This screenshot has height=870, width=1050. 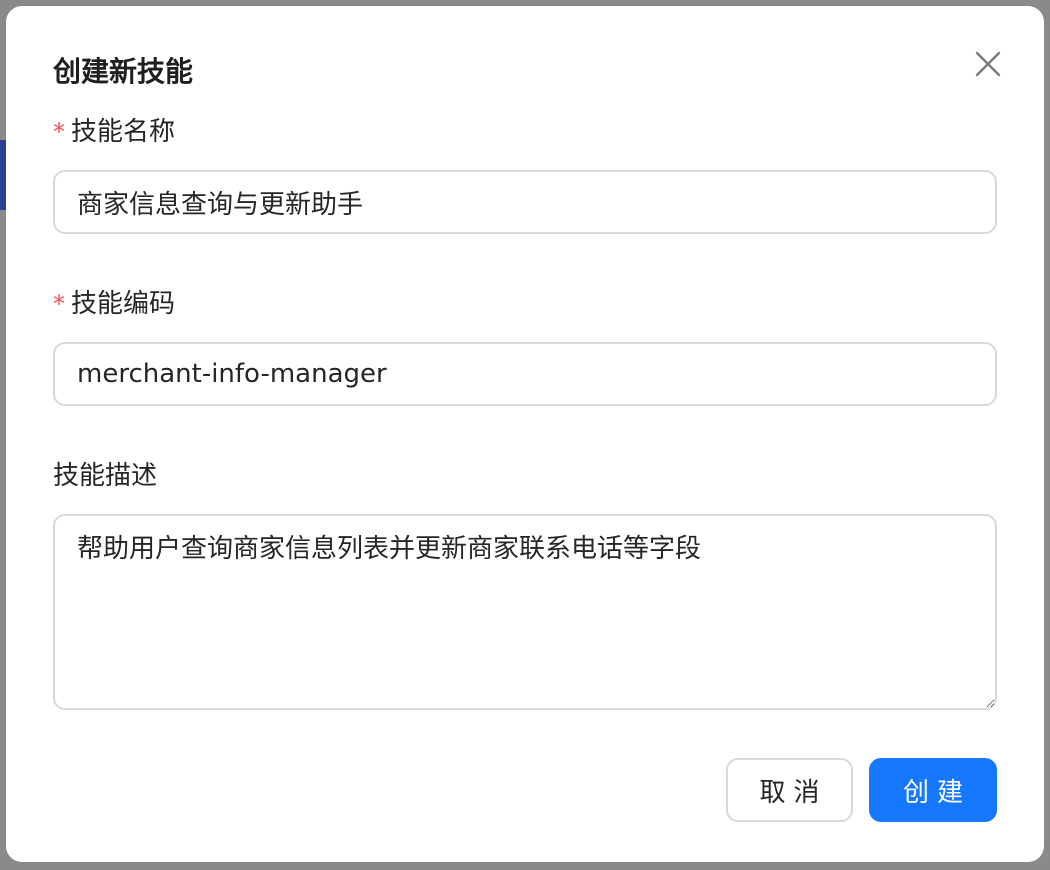 I want to click on create-button: 创建, so click(x=933, y=790).